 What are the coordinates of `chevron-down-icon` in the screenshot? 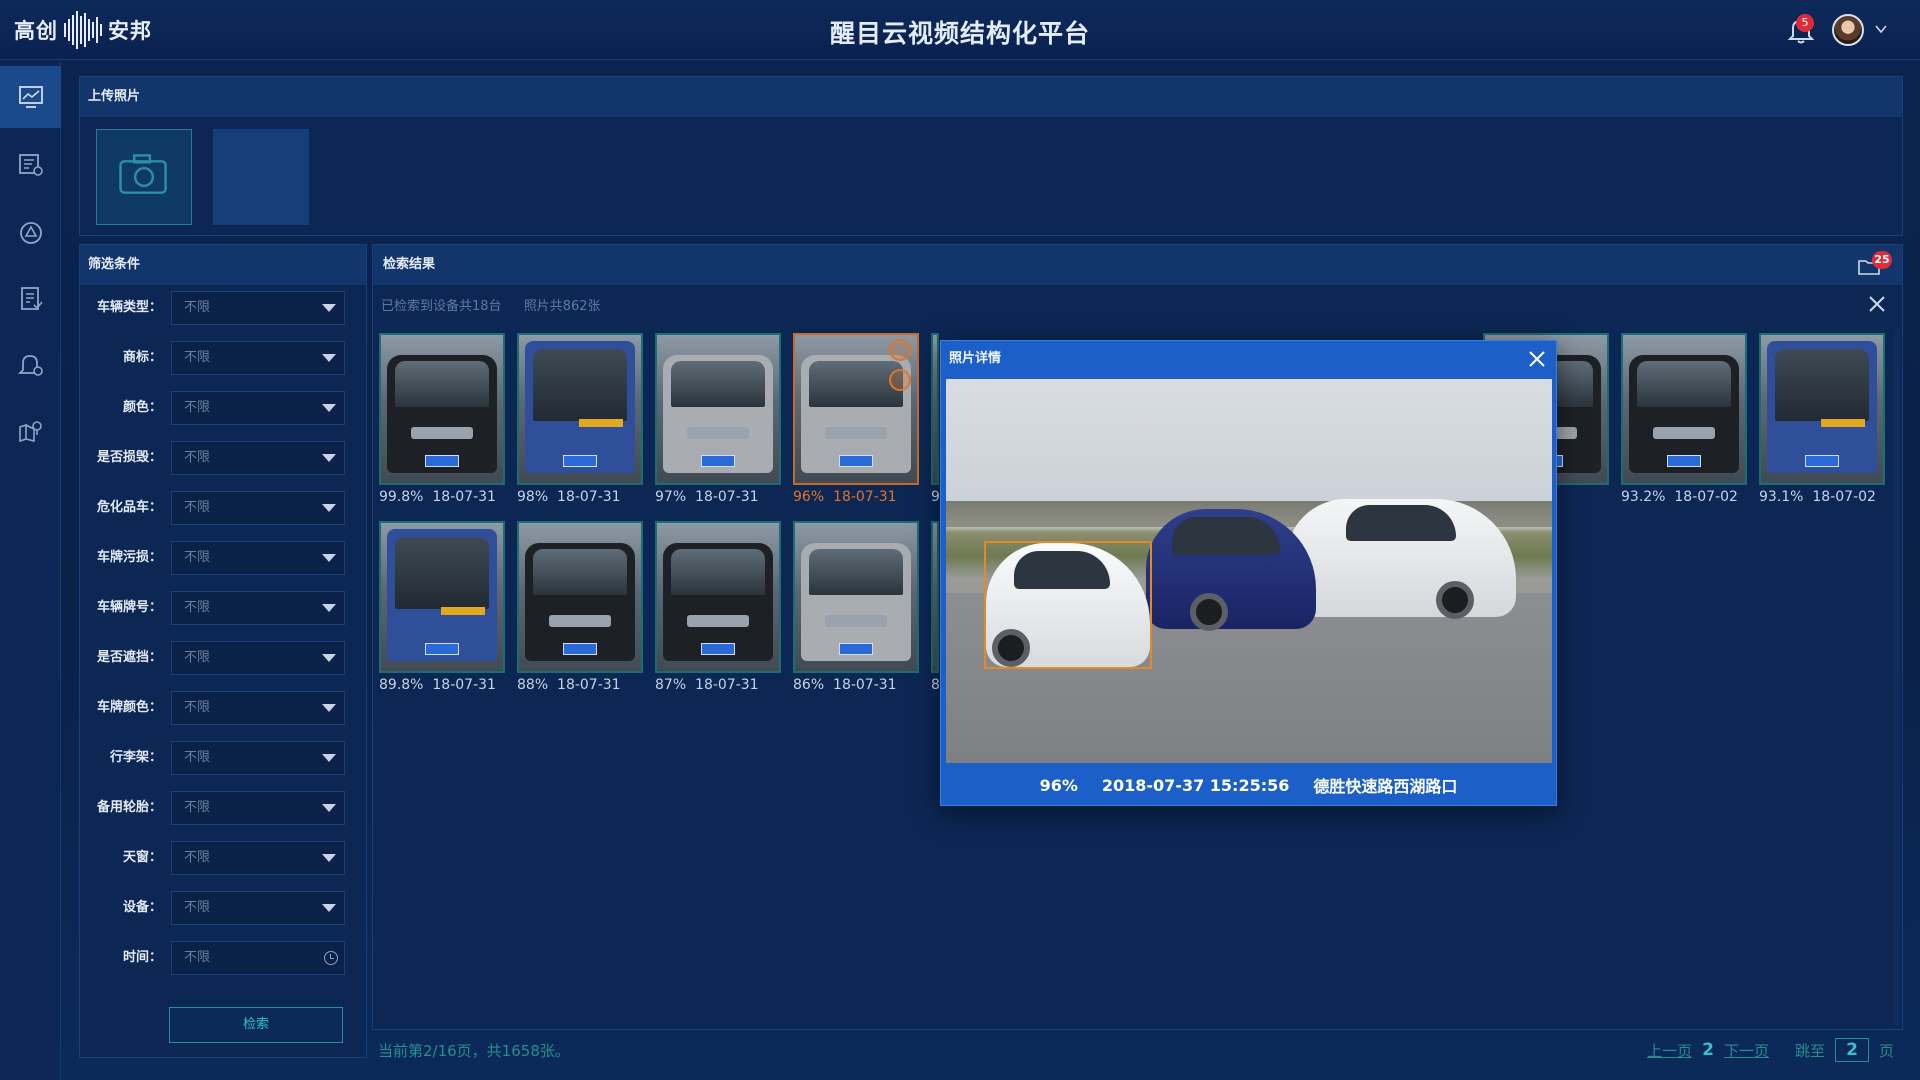 It's located at (1881, 29).